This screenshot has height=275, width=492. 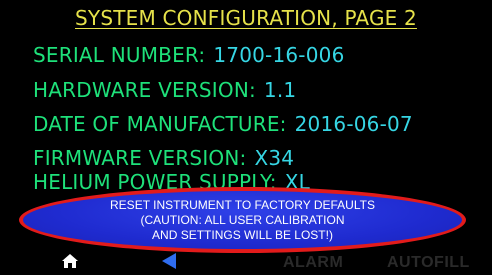 What do you see at coordinates (242, 204) in the screenshot?
I see `reset-button-line-1: RESET INSTRUMENT TO FACTORY DEFAULTS` at bounding box center [242, 204].